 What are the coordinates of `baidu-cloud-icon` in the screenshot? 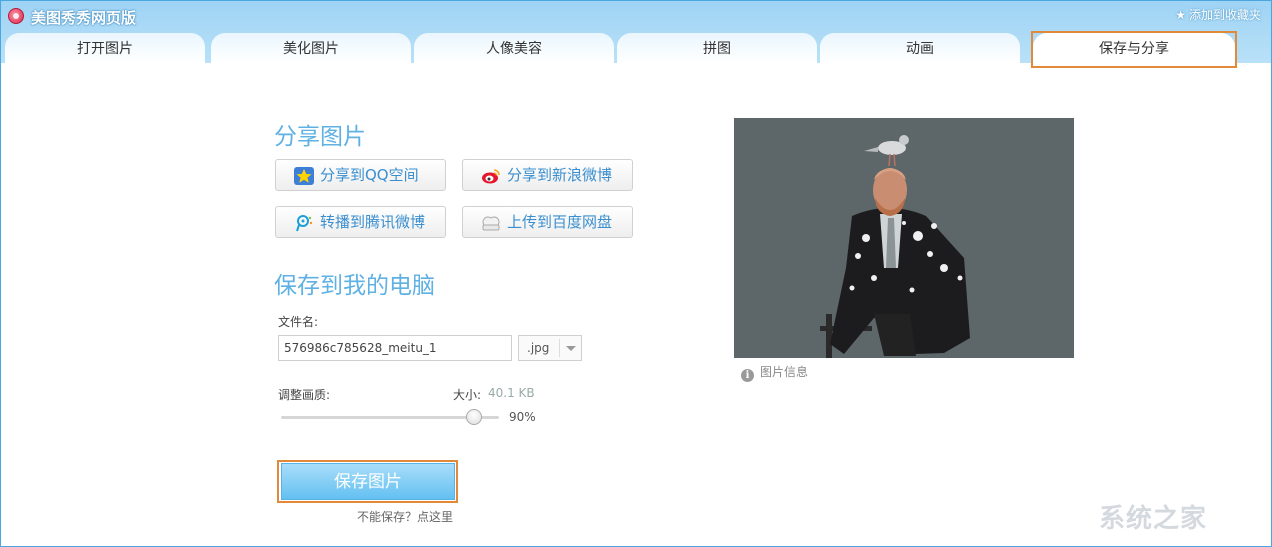 It's located at (491, 223).